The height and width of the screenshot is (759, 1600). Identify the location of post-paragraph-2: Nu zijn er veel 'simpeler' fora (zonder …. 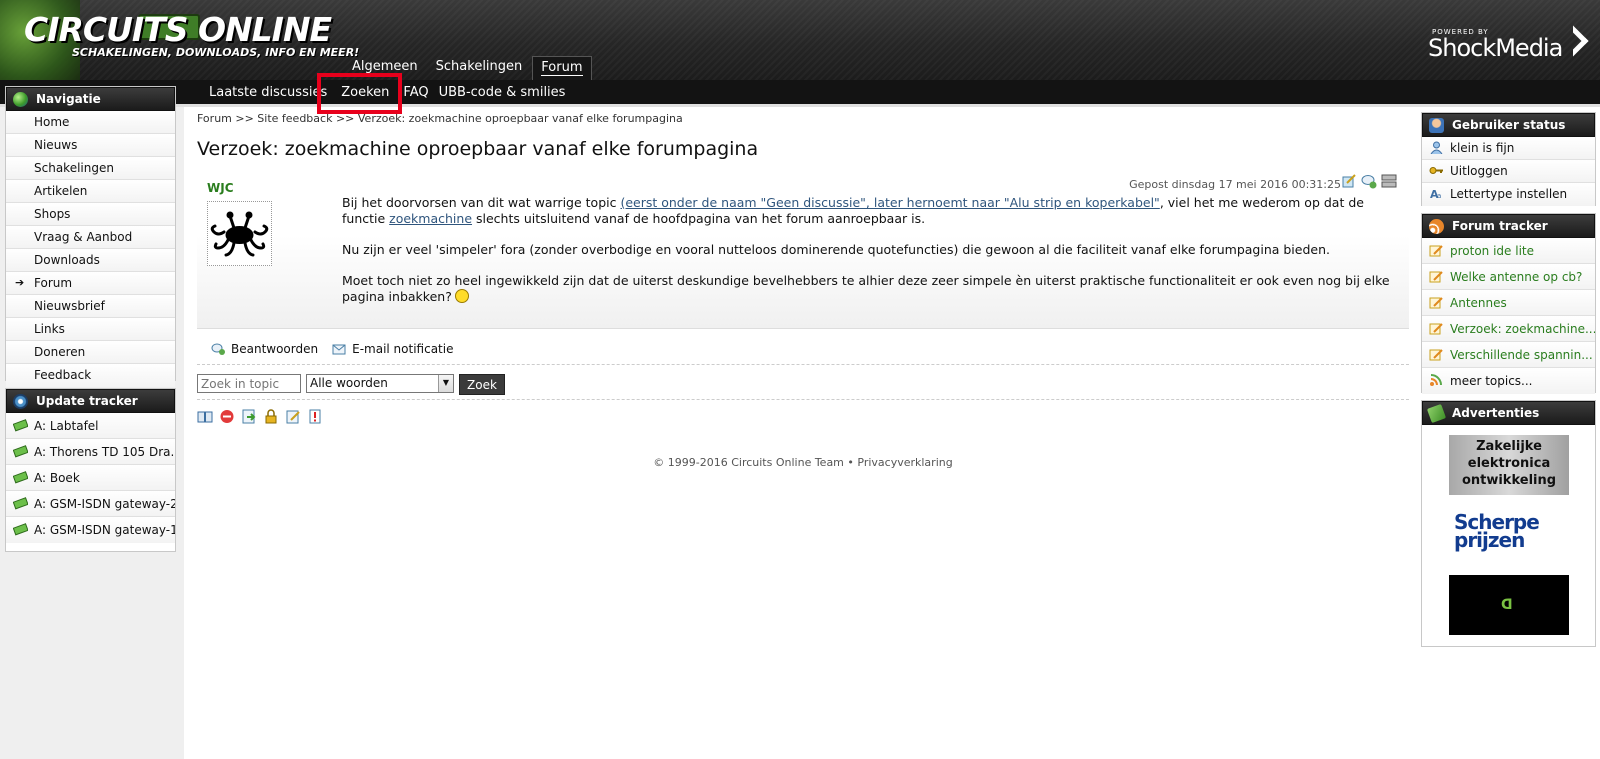
(836, 249).